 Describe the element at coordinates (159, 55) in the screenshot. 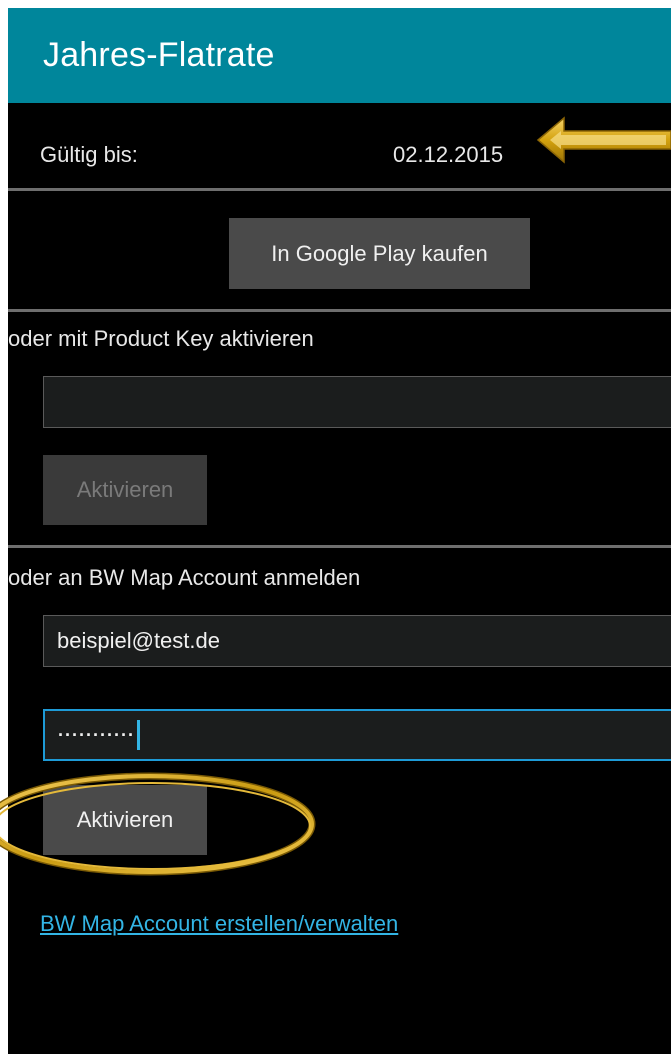

I see `page-title: Jahres-Flatrate` at that location.